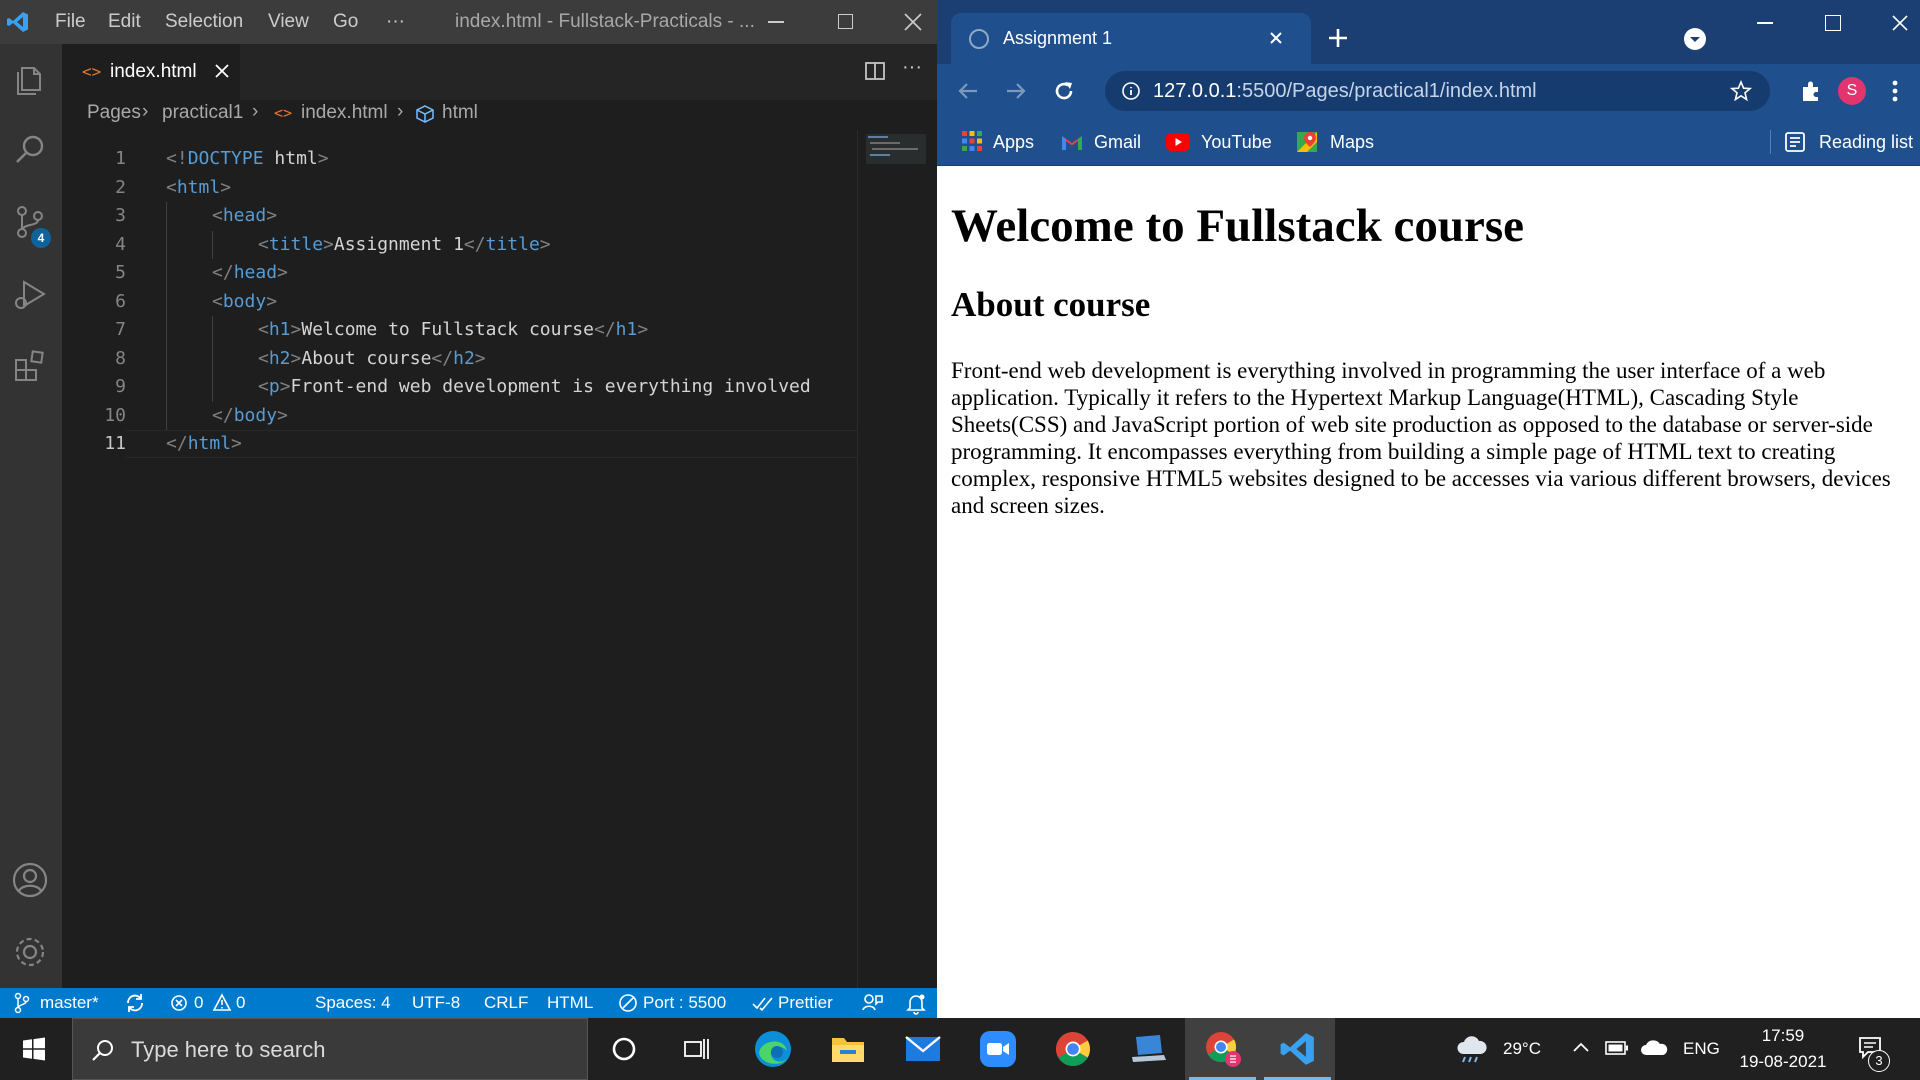  What do you see at coordinates (1147, 1049) in the screenshot?
I see `laptop-app-icon` at bounding box center [1147, 1049].